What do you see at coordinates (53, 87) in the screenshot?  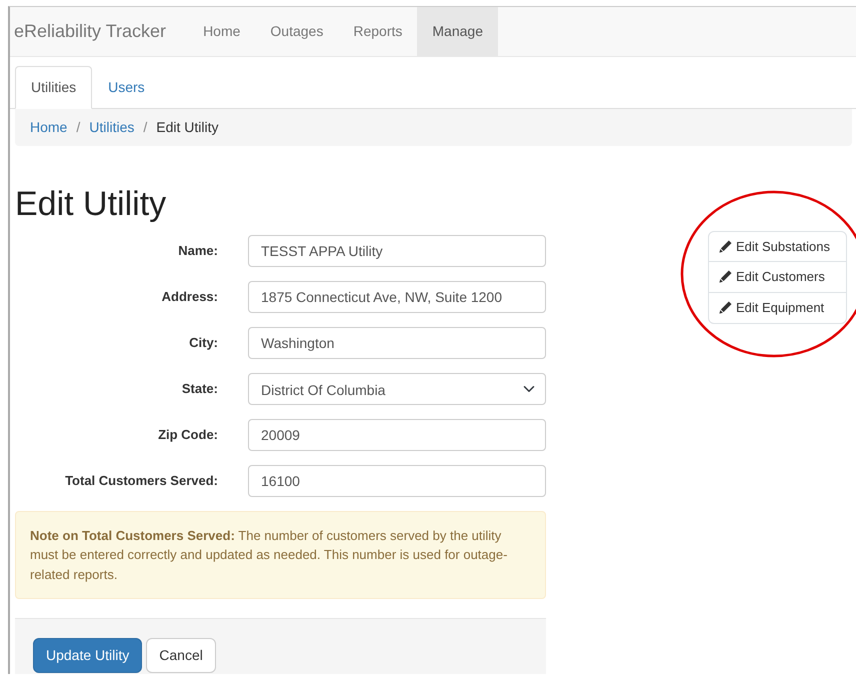 I see `tab: Utilities` at bounding box center [53, 87].